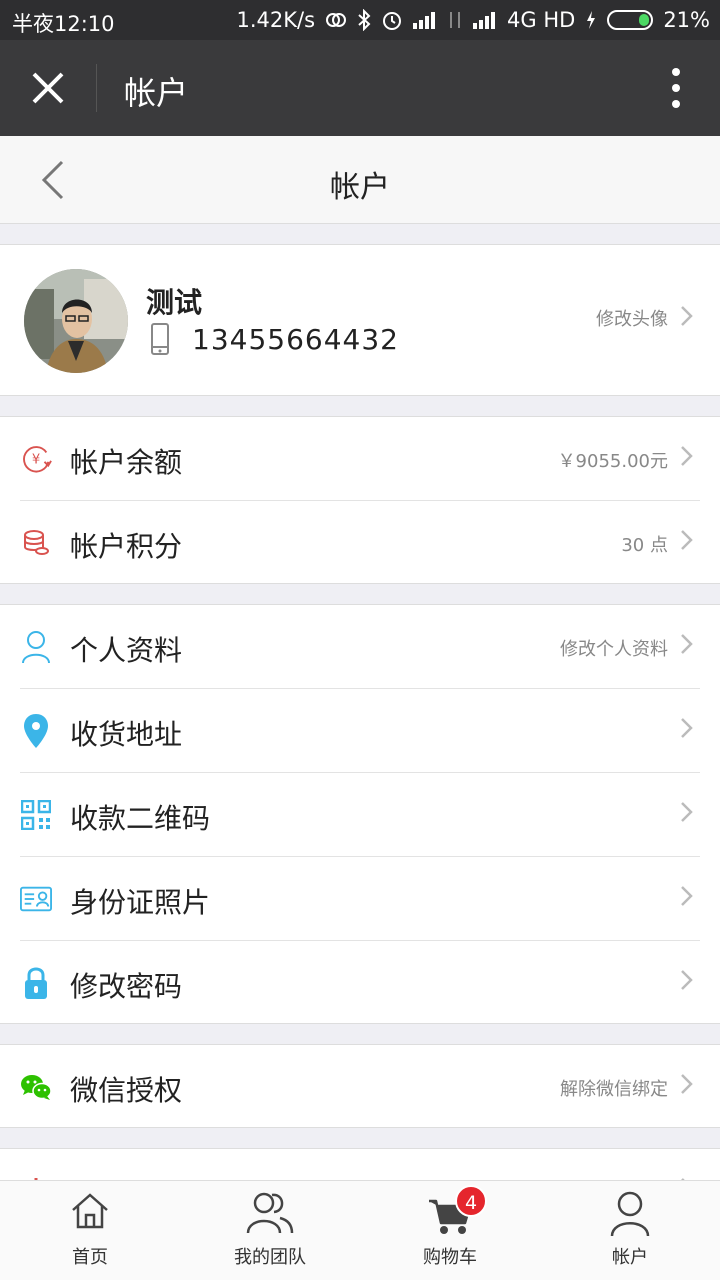 This screenshot has height=1280, width=720. I want to click on profile-phone: 13455664432, so click(295, 339).